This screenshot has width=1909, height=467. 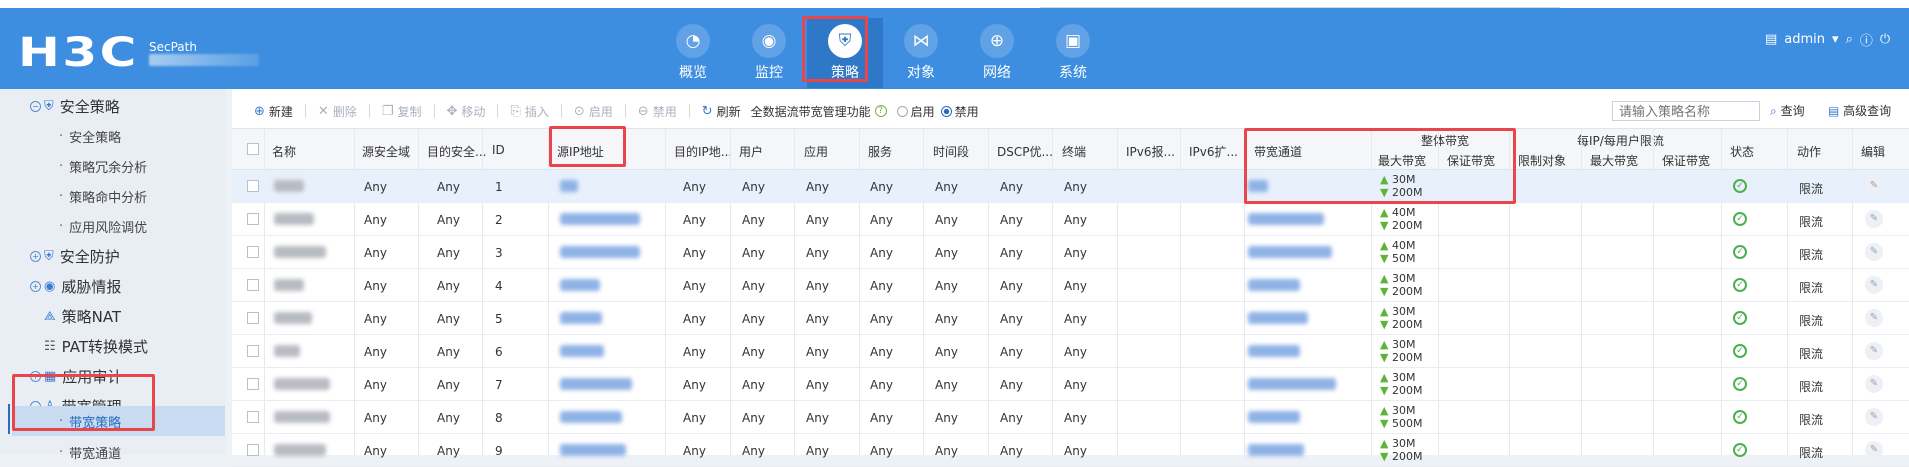 What do you see at coordinates (1686, 111) in the screenshot?
I see `policy-name-search-input` at bounding box center [1686, 111].